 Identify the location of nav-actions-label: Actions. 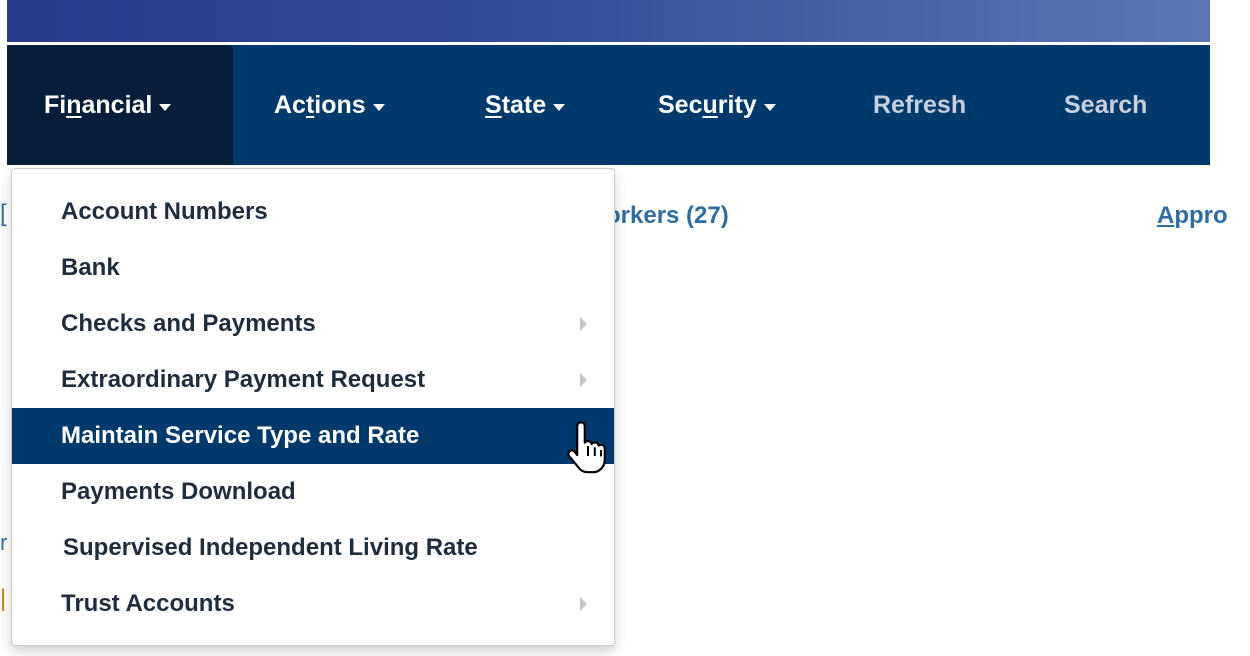
(320, 104).